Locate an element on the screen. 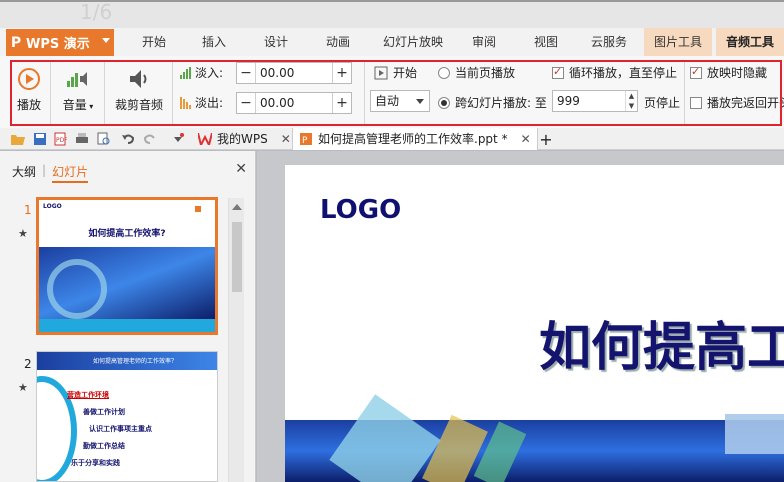  ppt-file-icon: P is located at coordinates (306, 139).